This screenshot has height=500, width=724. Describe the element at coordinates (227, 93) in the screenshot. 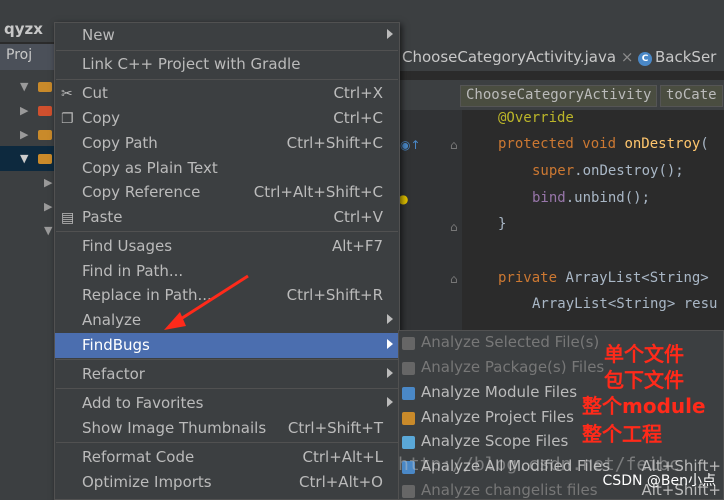

I see `menu-item-cut: ✂ Cut Ctrl+X` at that location.